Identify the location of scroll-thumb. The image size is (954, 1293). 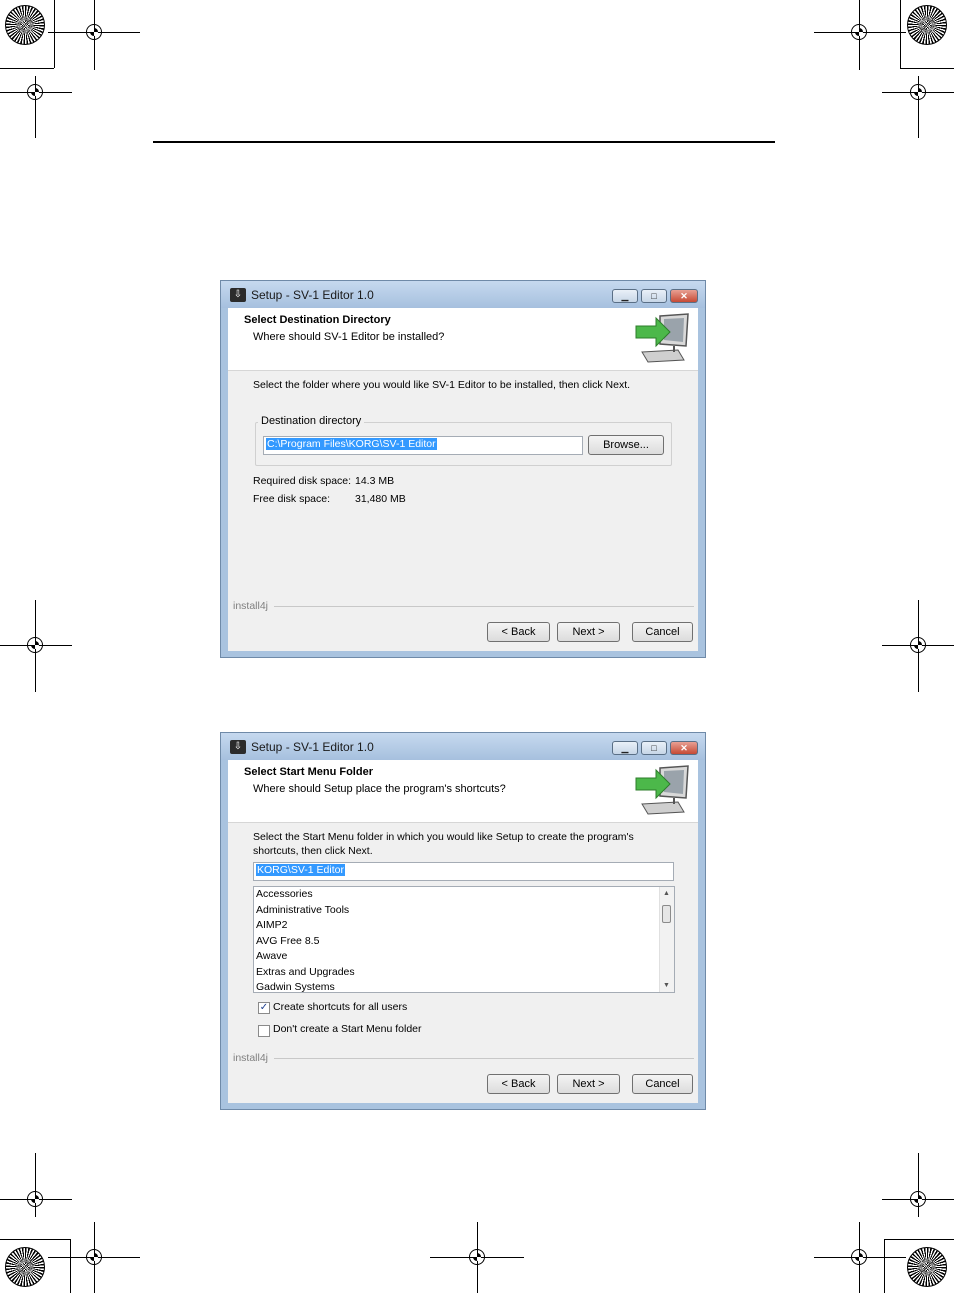
(666, 914).